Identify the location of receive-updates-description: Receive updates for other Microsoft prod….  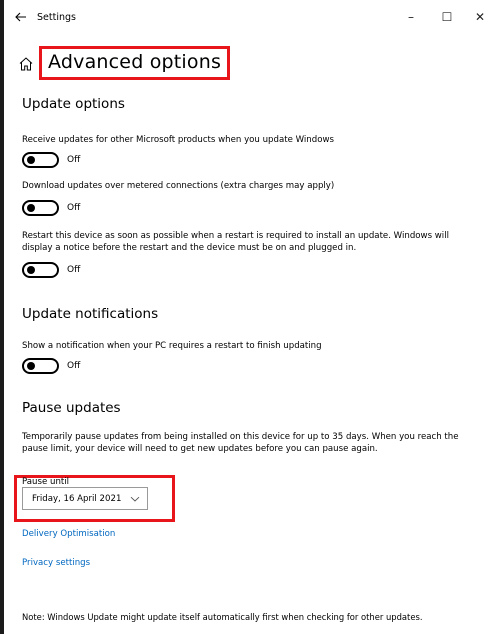
(178, 140).